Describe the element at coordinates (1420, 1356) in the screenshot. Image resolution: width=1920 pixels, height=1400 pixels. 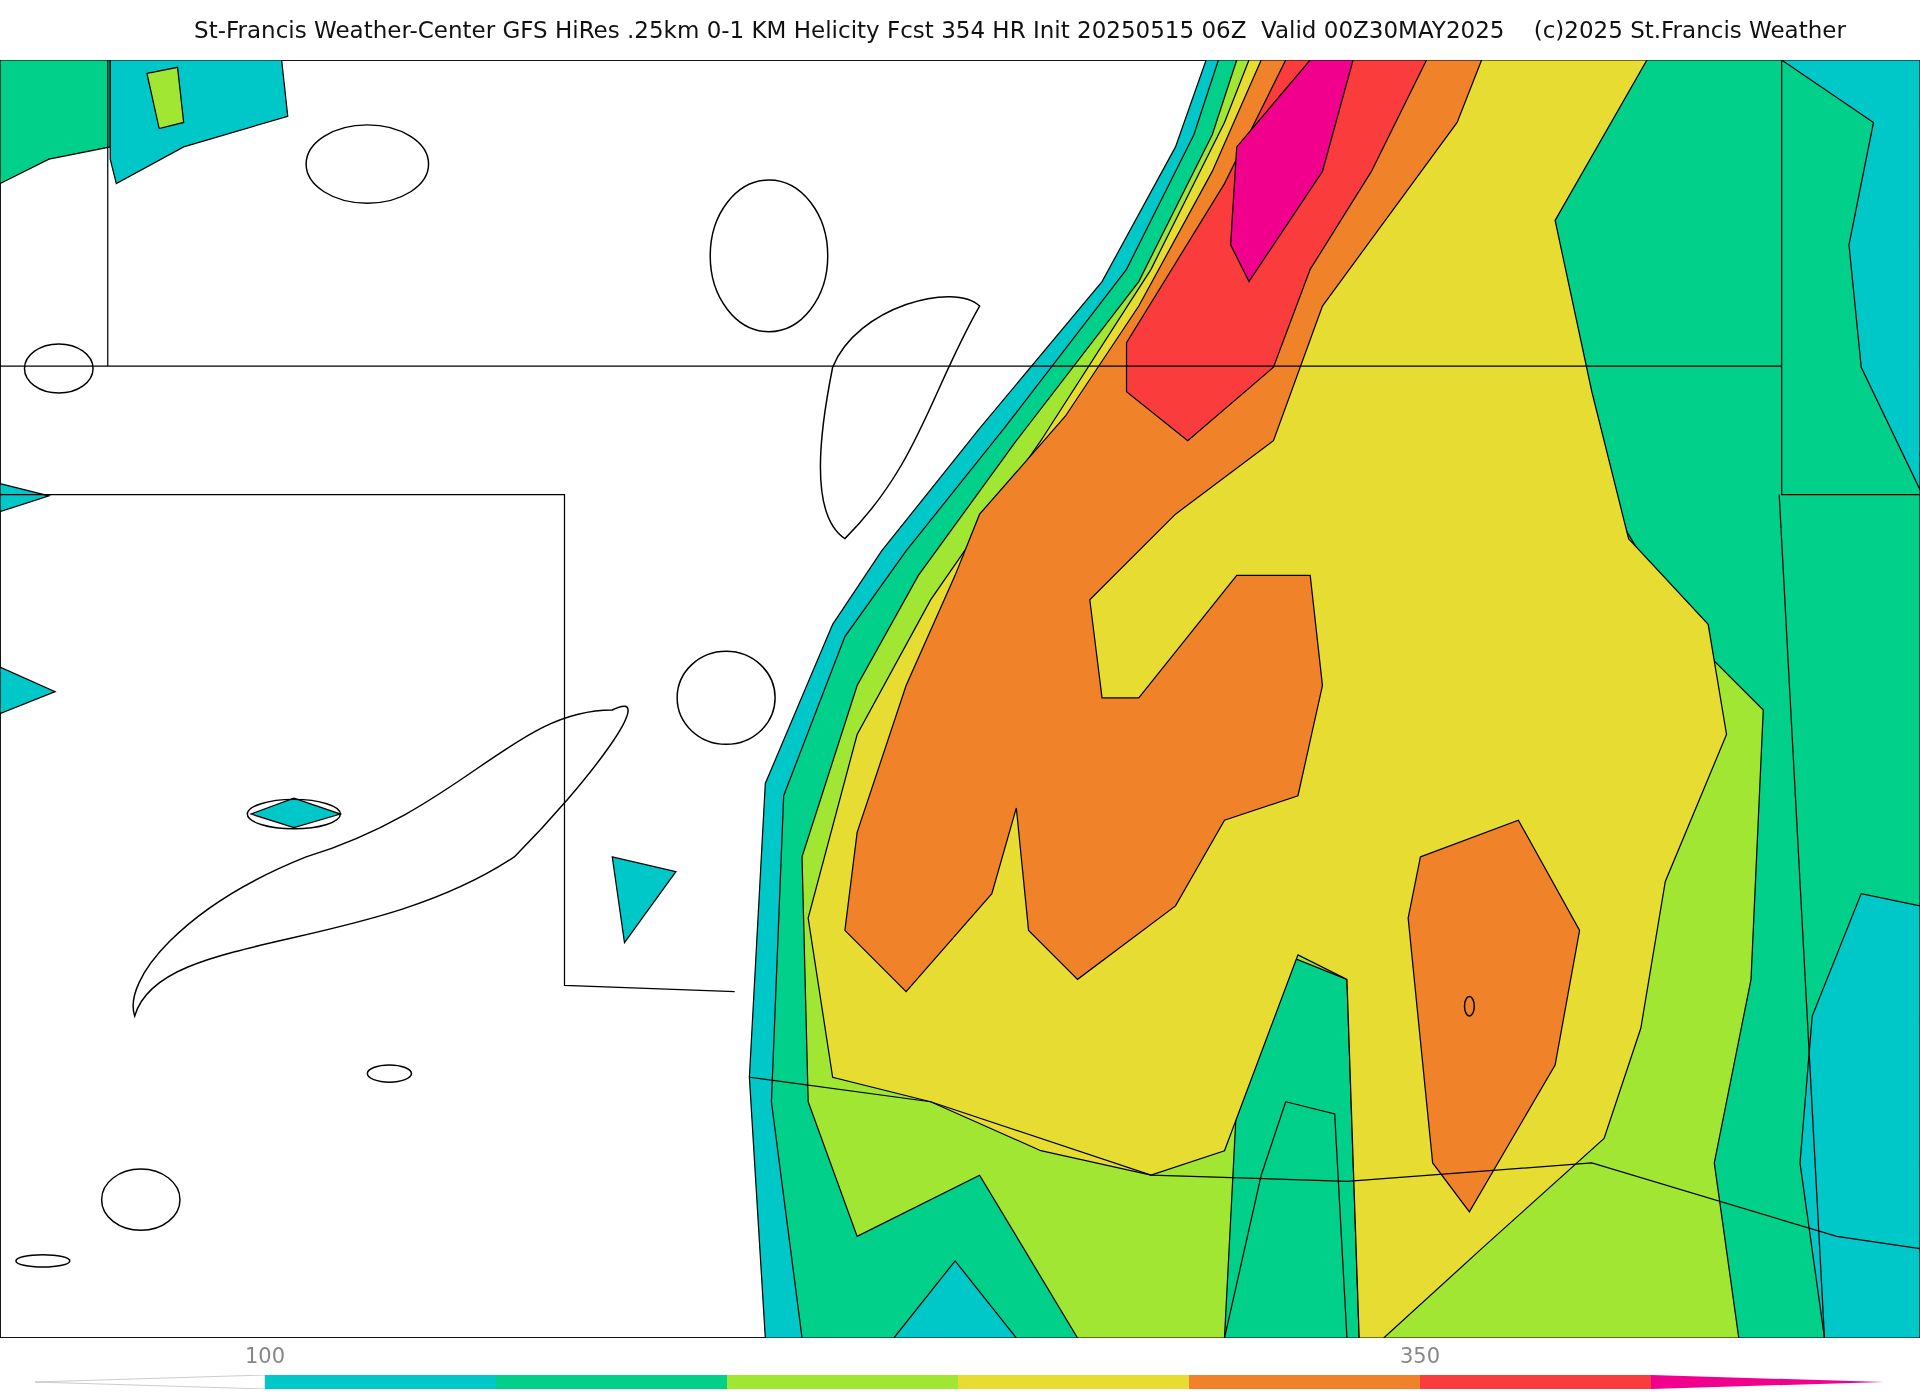
I see `colorbar-label: 350` at that location.